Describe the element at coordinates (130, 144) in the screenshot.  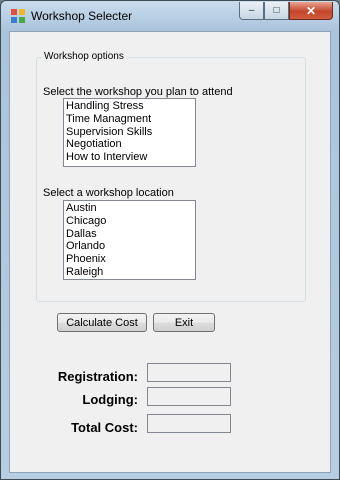
I see `list-item: Negotiation` at that location.